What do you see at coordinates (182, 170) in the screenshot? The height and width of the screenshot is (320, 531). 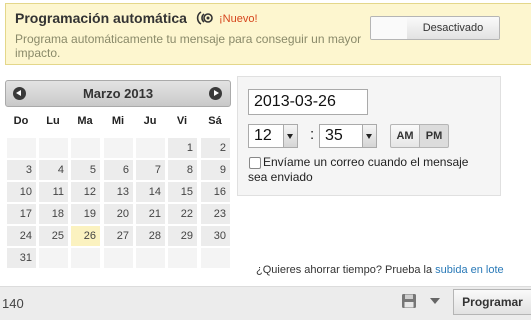 I see `calendar-day: 8` at bounding box center [182, 170].